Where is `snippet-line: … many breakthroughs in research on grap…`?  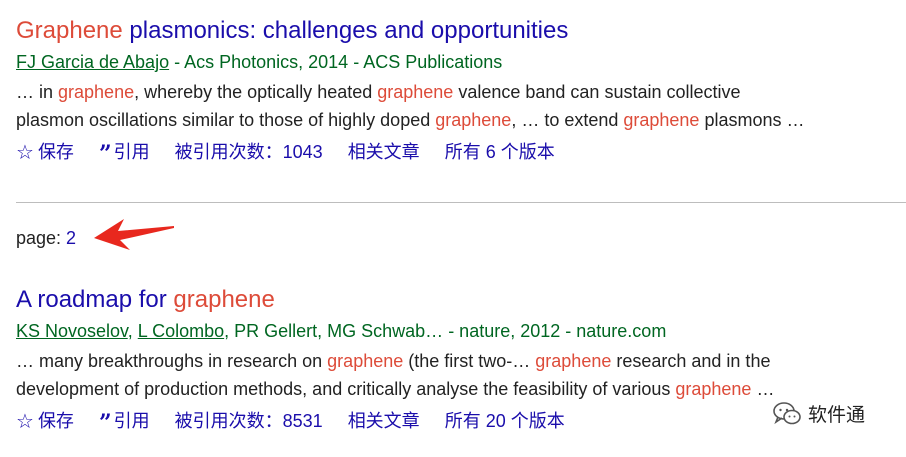 snippet-line: … many breakthroughs in research on grap… is located at coordinates (456, 361).